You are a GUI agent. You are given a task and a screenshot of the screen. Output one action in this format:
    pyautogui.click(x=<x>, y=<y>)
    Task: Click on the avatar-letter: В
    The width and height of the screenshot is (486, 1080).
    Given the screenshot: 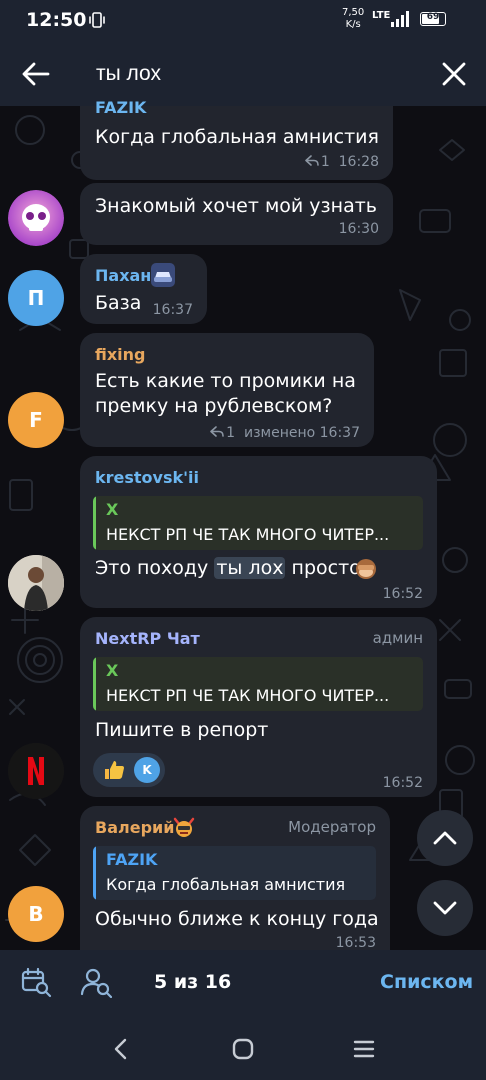 What is the action you would take?
    pyautogui.click(x=36, y=914)
    